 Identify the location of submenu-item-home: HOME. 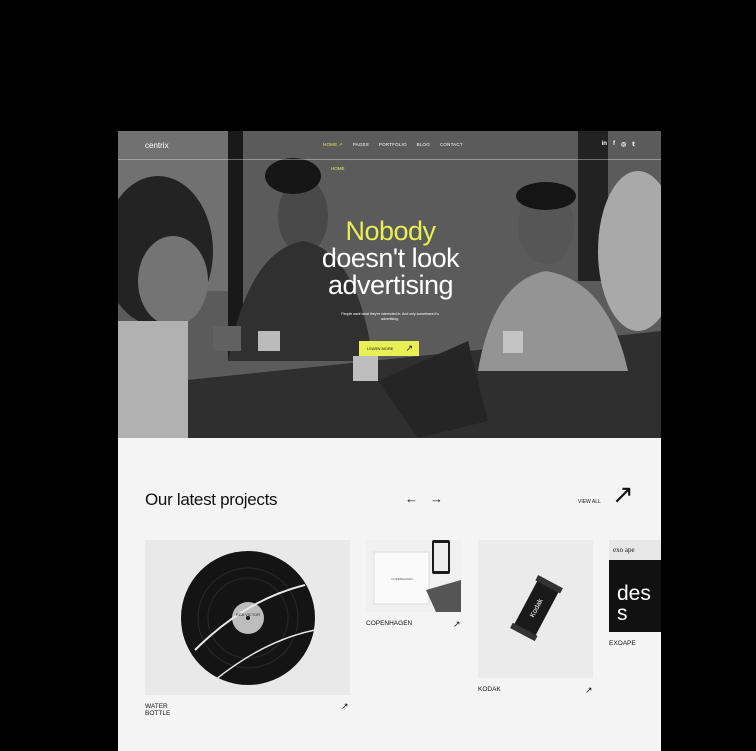
(338, 168).